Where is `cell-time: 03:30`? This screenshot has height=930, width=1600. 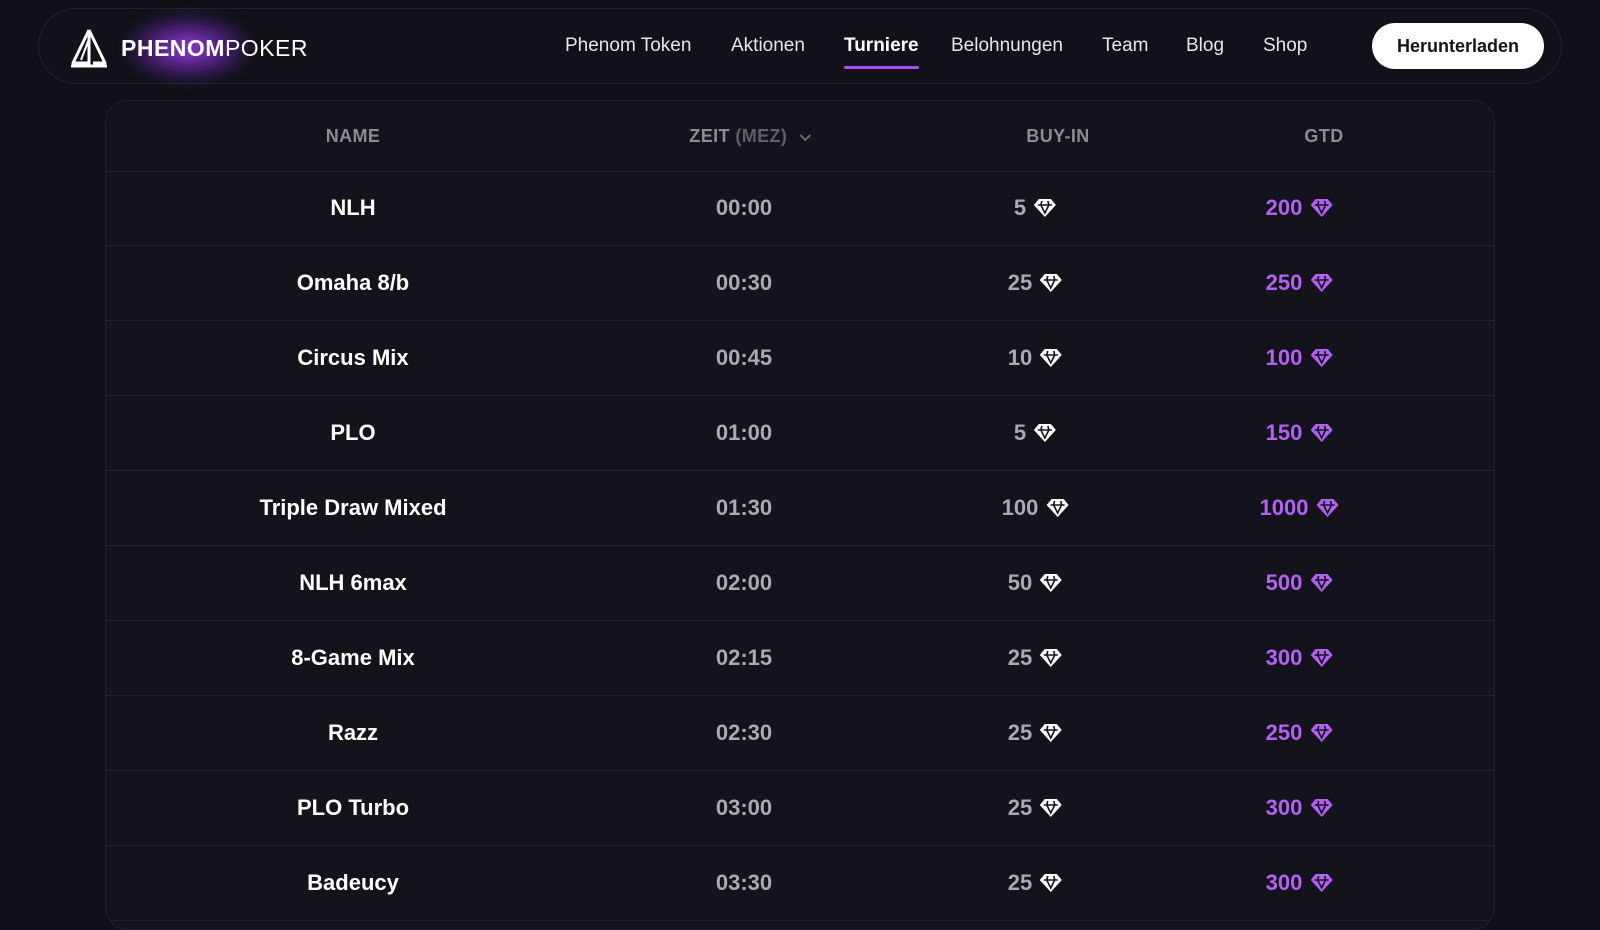
cell-time: 03:30 is located at coordinates (744, 883).